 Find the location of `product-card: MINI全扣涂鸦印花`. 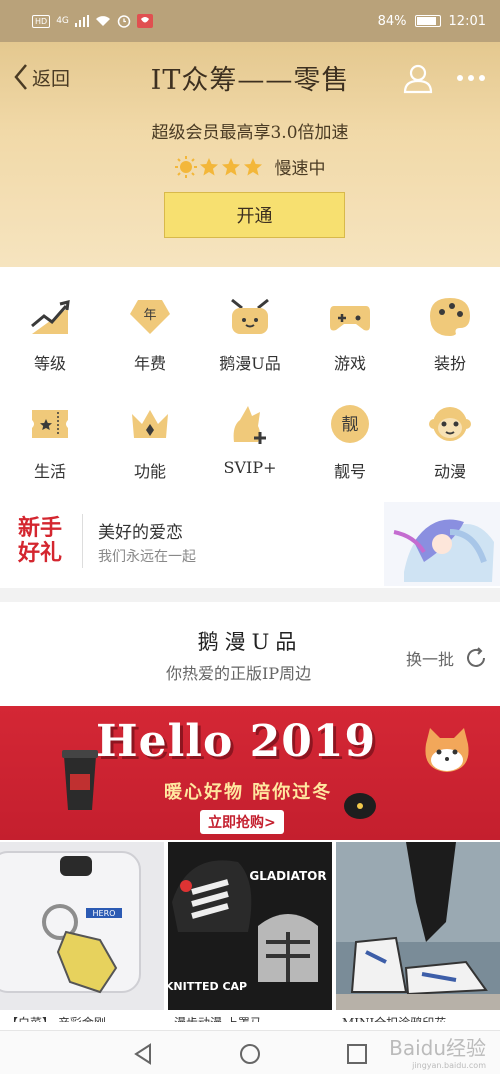

product-card: MINI全扣涂鸦印花 is located at coordinates (418, 932).